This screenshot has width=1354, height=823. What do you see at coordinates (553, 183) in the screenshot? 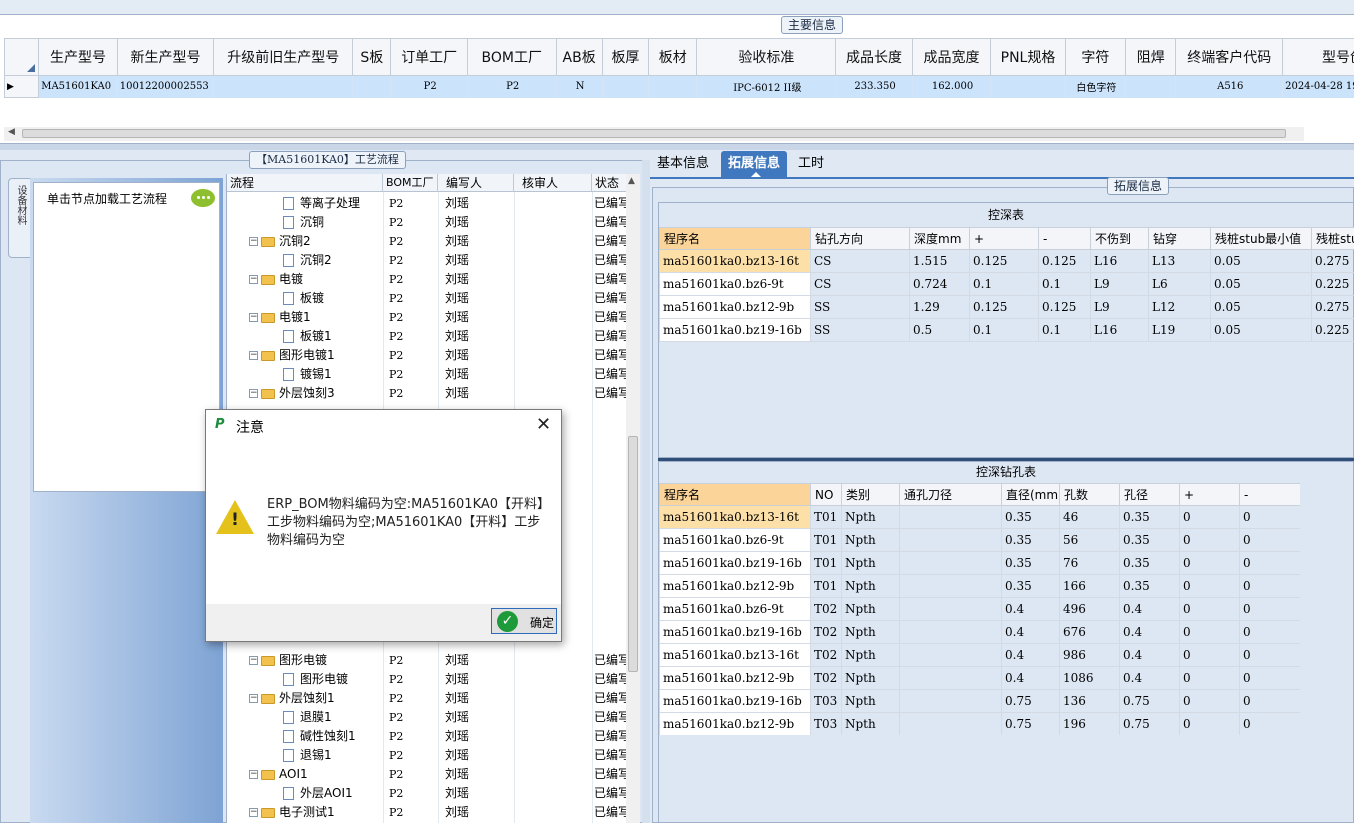
I see `col-reviewer: 核审人` at bounding box center [553, 183].